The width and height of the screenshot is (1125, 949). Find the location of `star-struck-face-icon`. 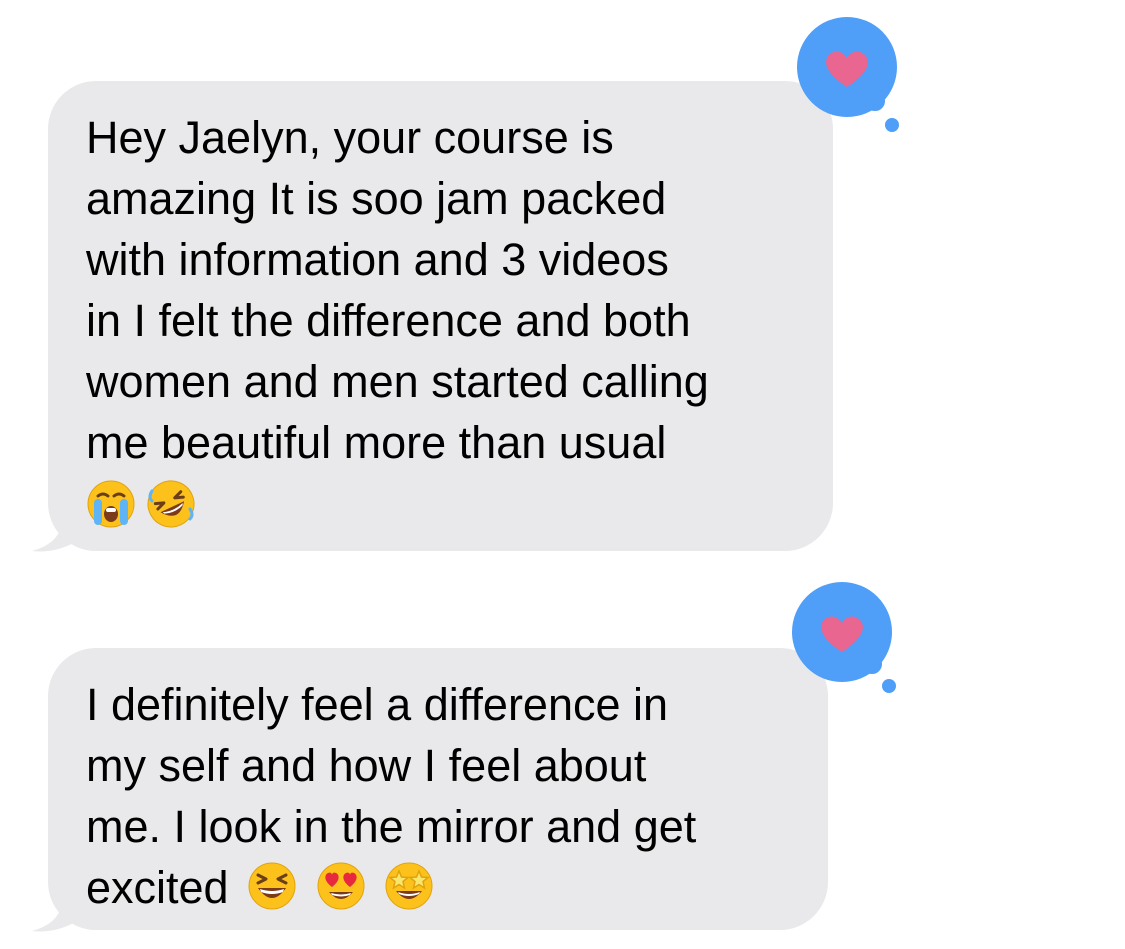

star-struck-face-icon is located at coordinates (409, 886).